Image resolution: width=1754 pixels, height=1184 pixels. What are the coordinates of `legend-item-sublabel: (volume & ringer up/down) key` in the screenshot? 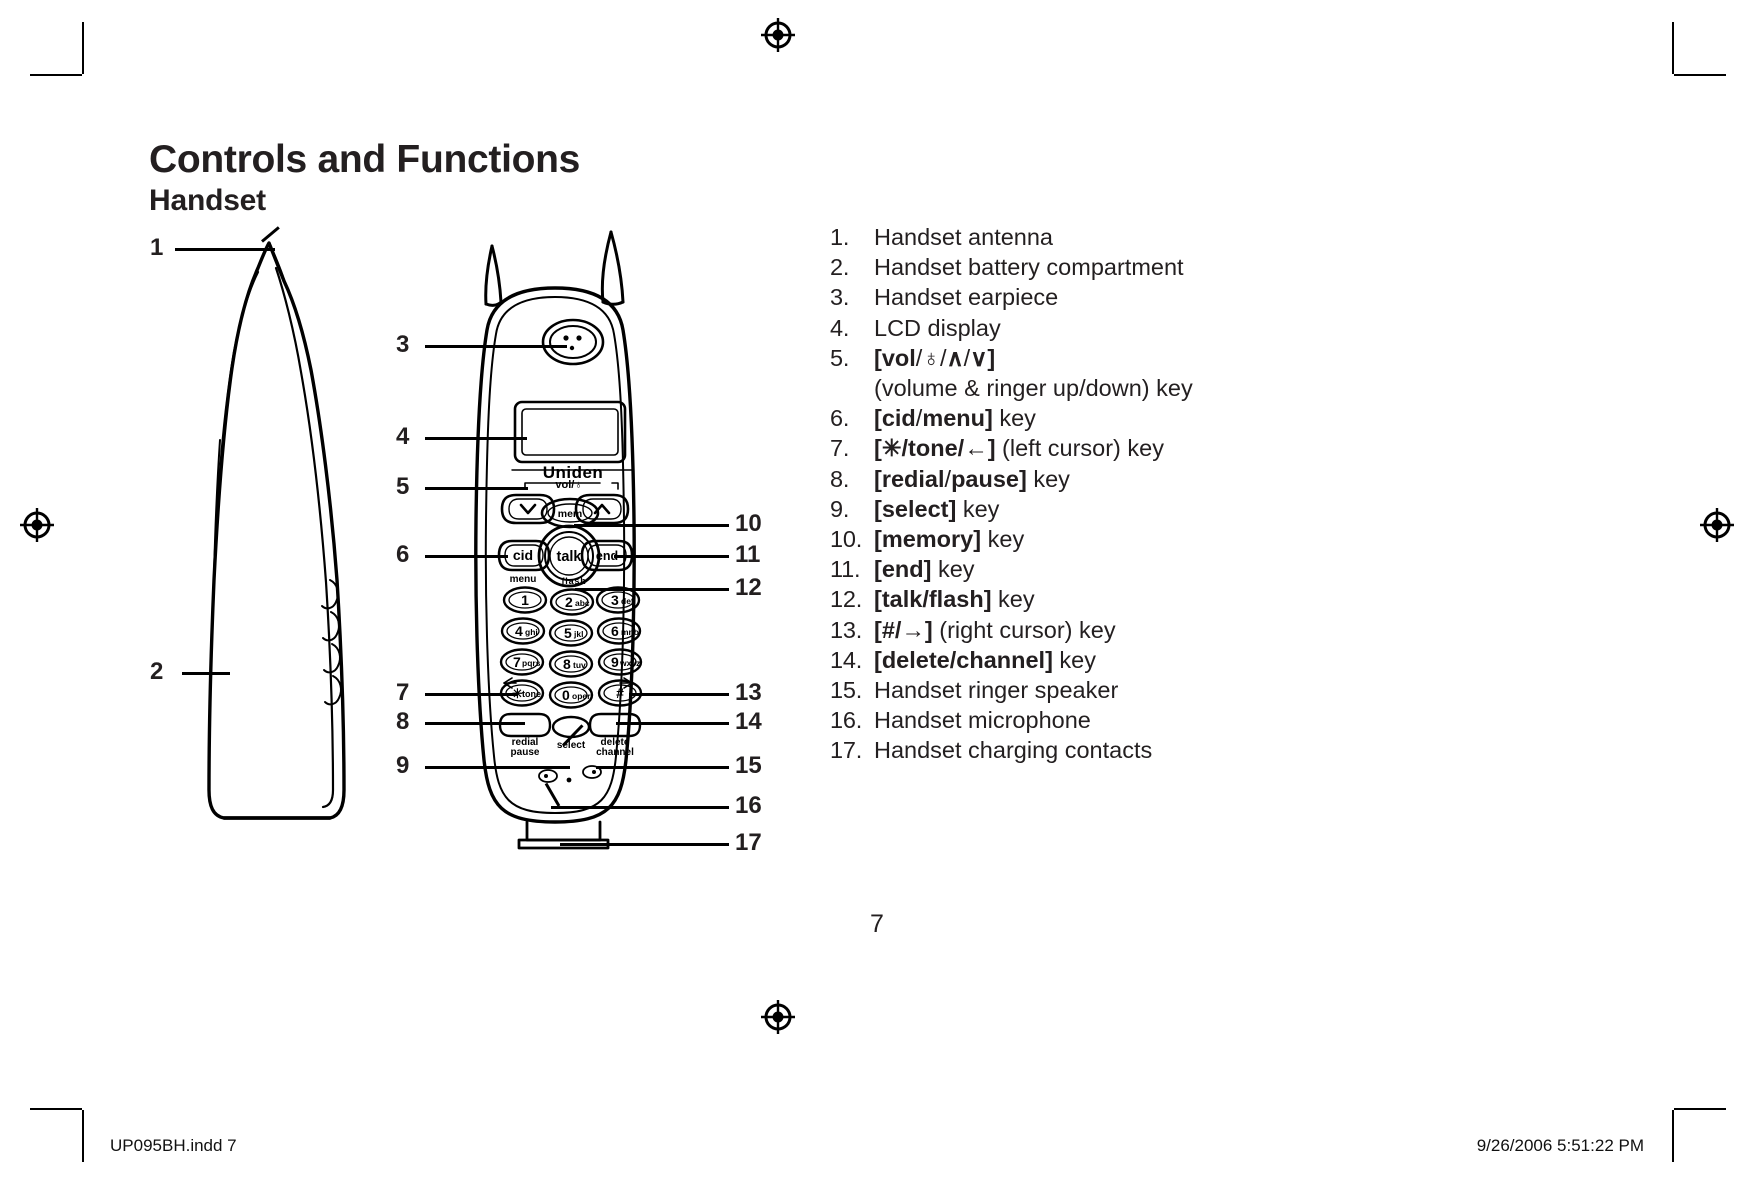 It's located at (1033, 388).